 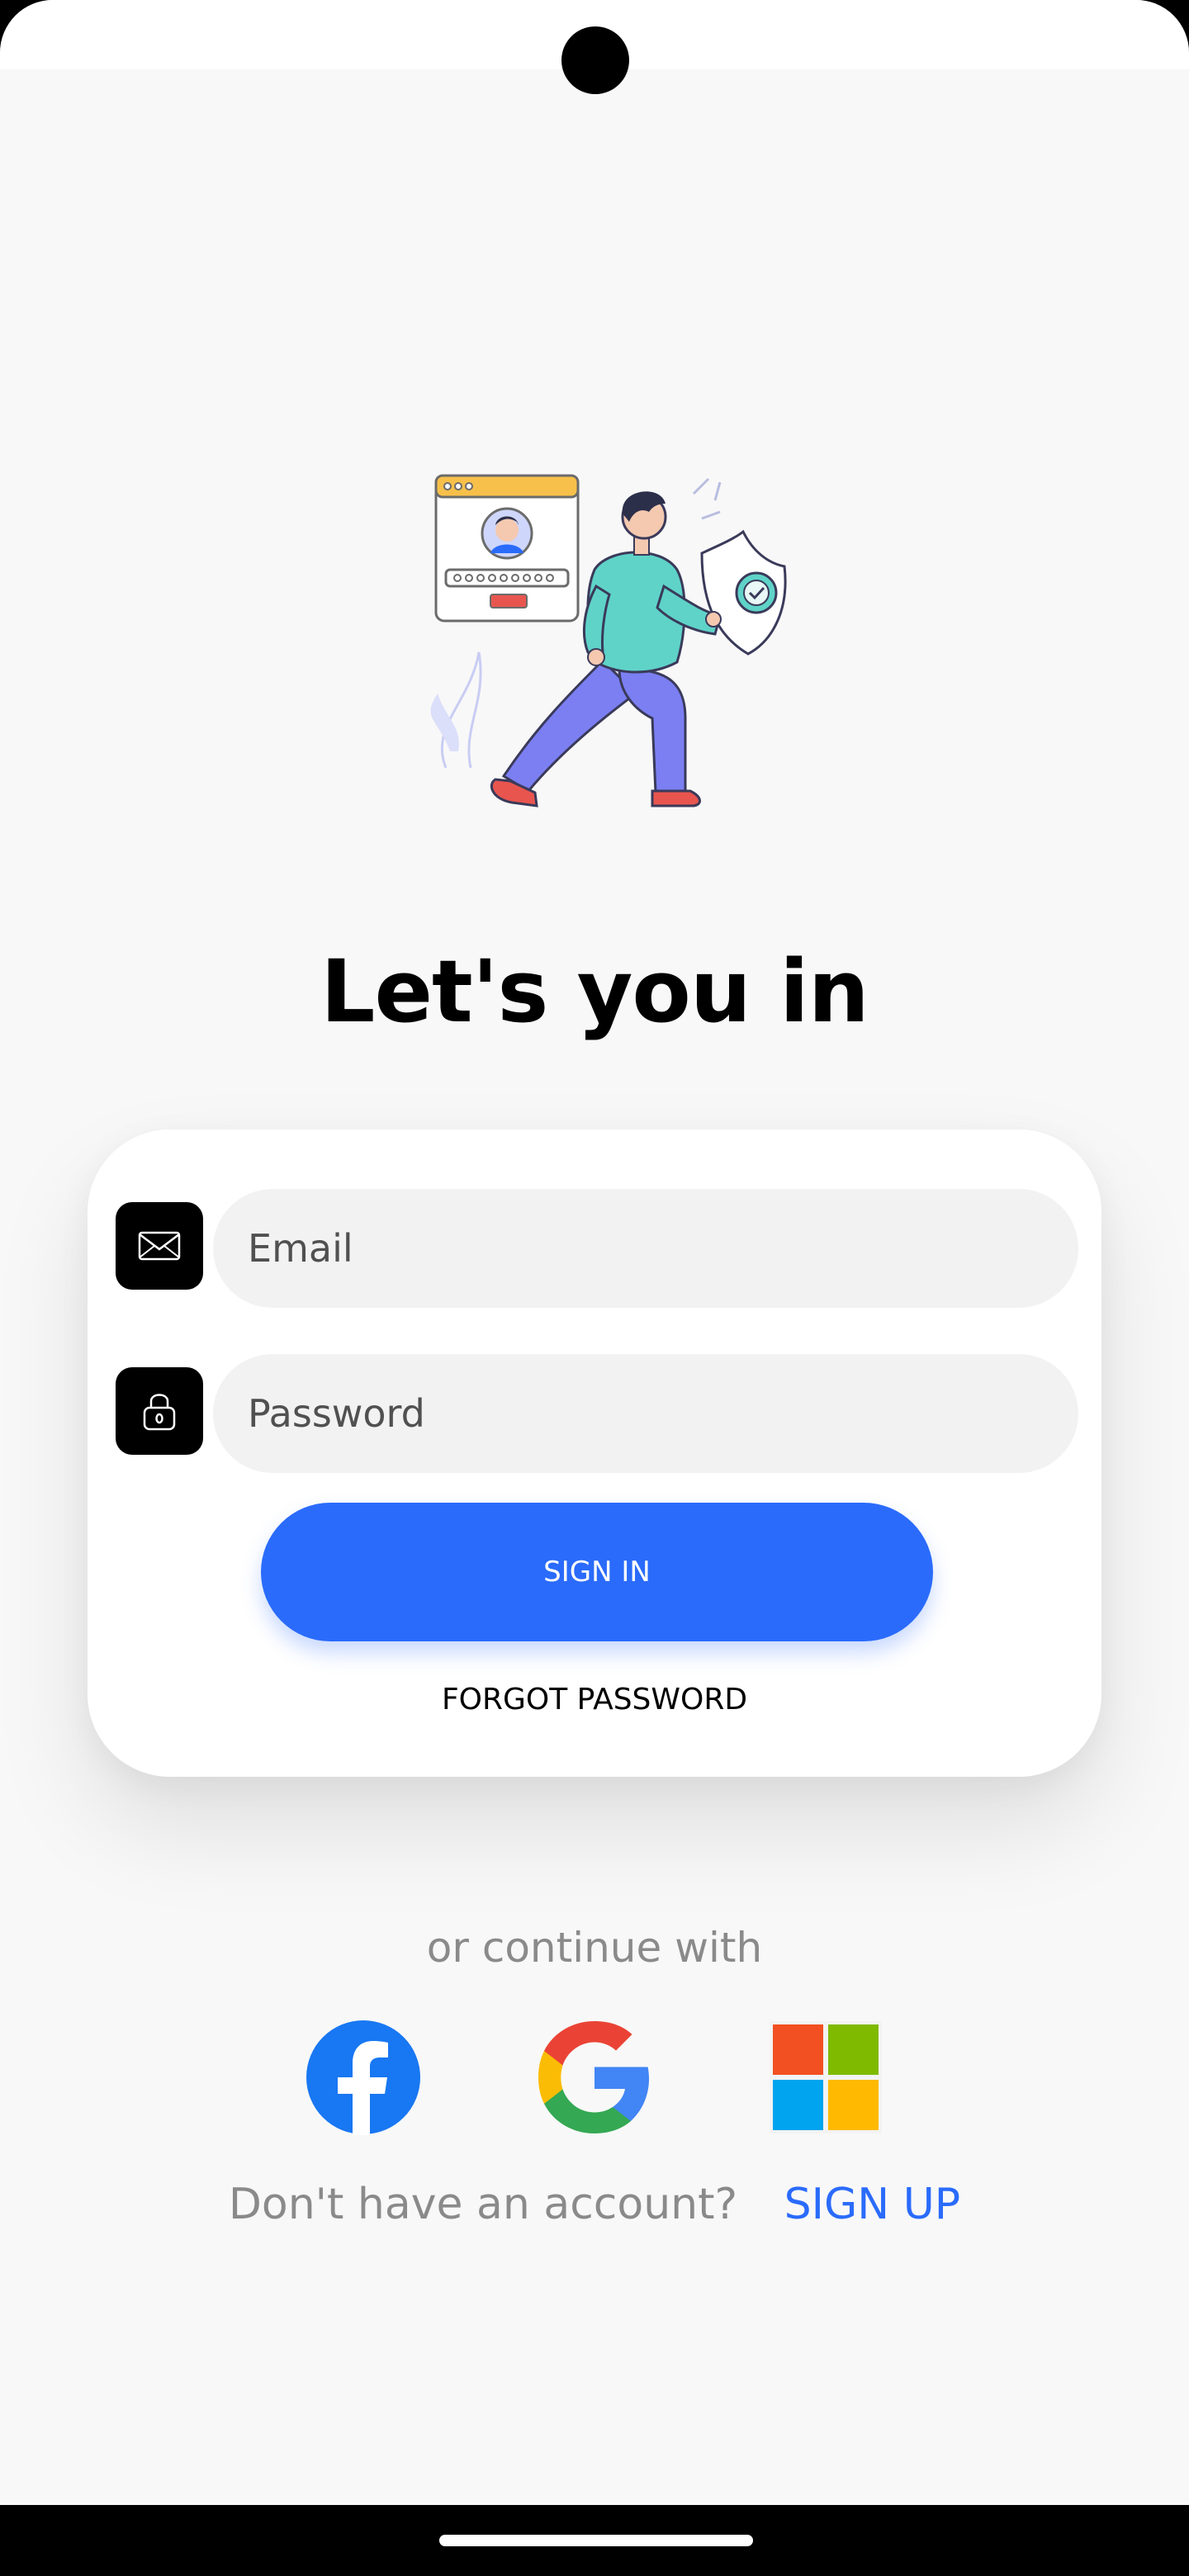 I want to click on page-title: Let's you in, so click(x=594, y=991).